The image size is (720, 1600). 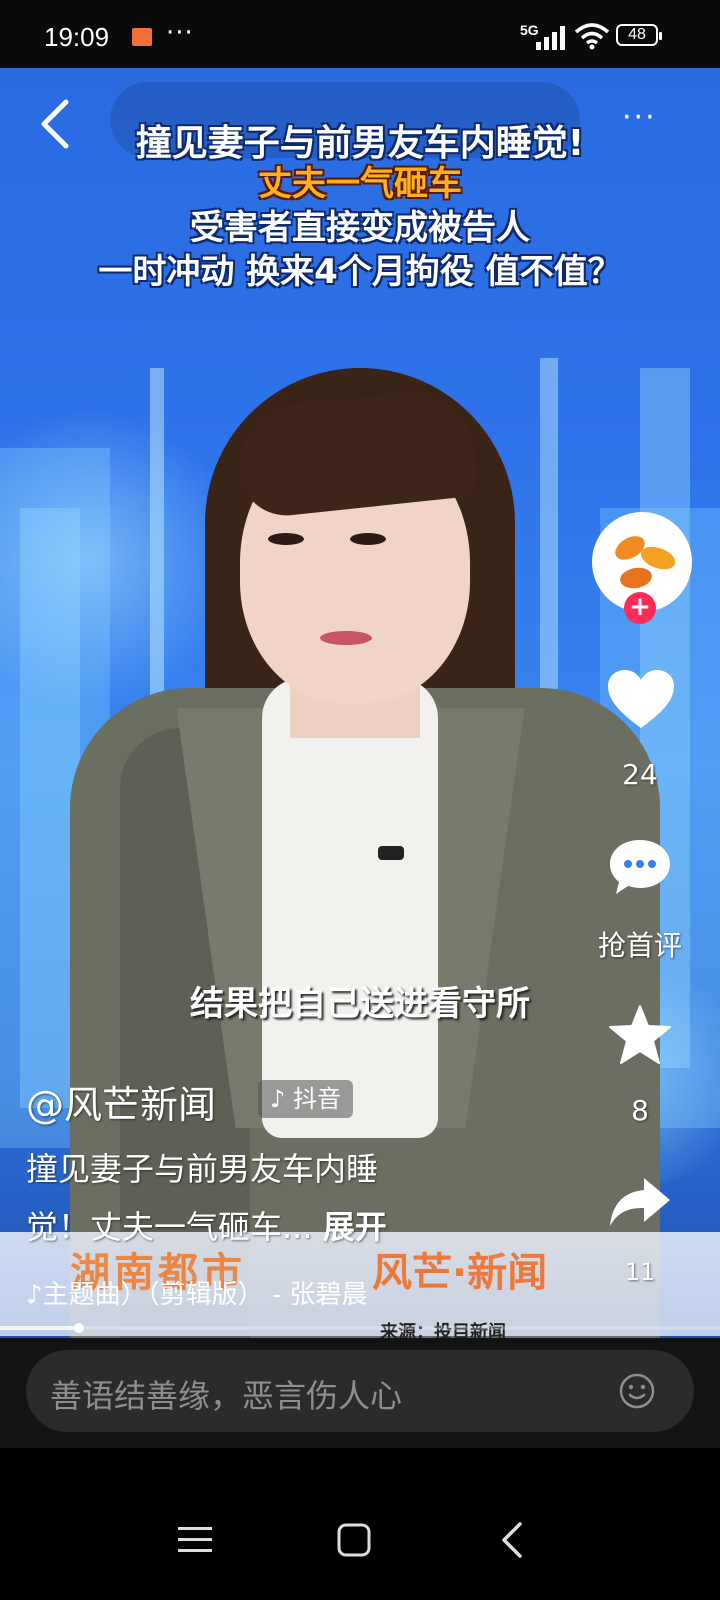 What do you see at coordinates (640, 608) in the screenshot?
I see `follow-button: +` at bounding box center [640, 608].